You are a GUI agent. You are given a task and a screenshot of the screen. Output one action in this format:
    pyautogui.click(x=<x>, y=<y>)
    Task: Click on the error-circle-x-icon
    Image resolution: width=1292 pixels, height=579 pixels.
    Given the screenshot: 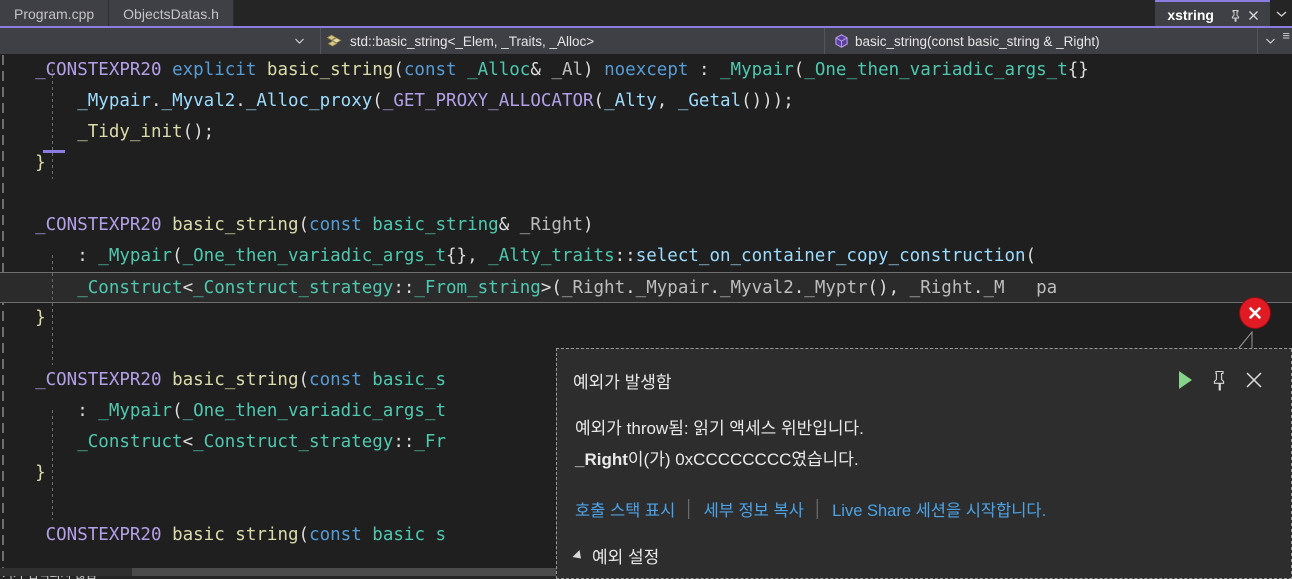 What is the action you would take?
    pyautogui.click(x=1255, y=313)
    